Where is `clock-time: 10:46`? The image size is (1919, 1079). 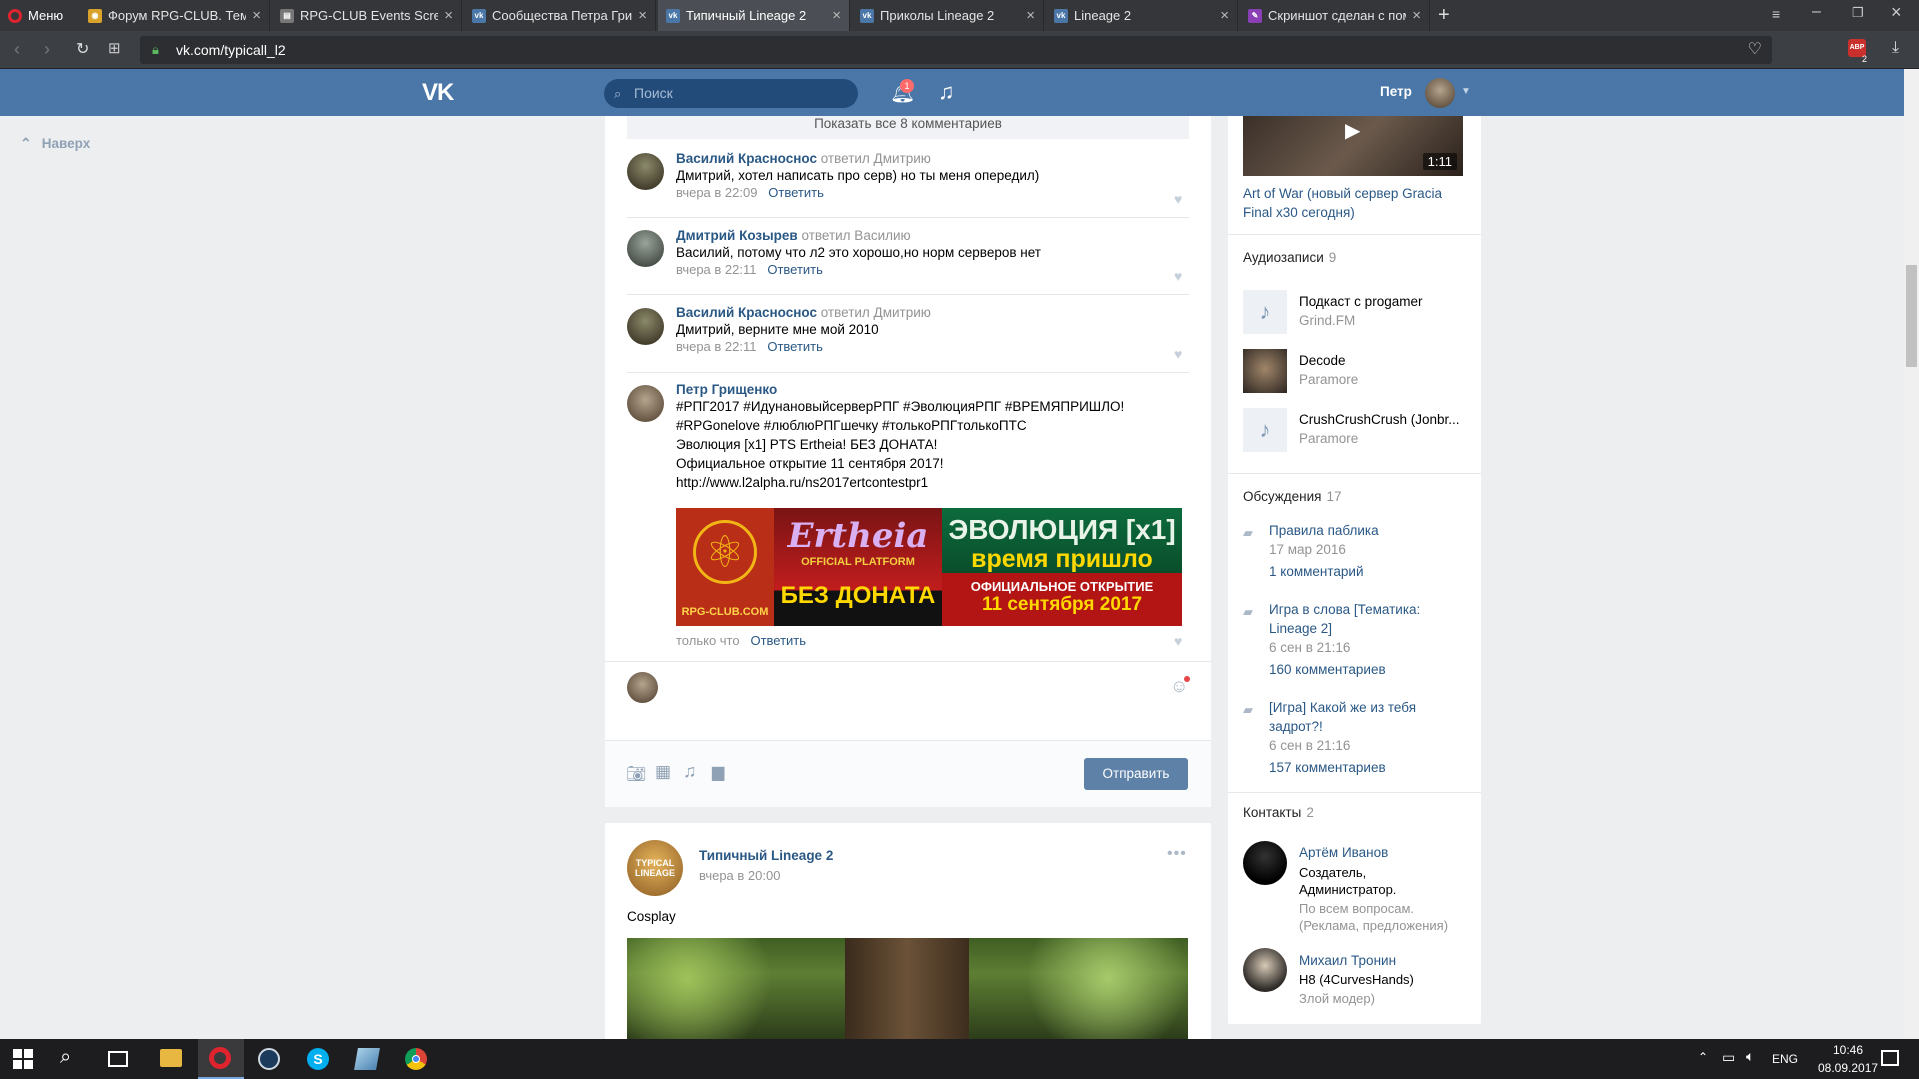 clock-time: 10:46 is located at coordinates (1848, 1050).